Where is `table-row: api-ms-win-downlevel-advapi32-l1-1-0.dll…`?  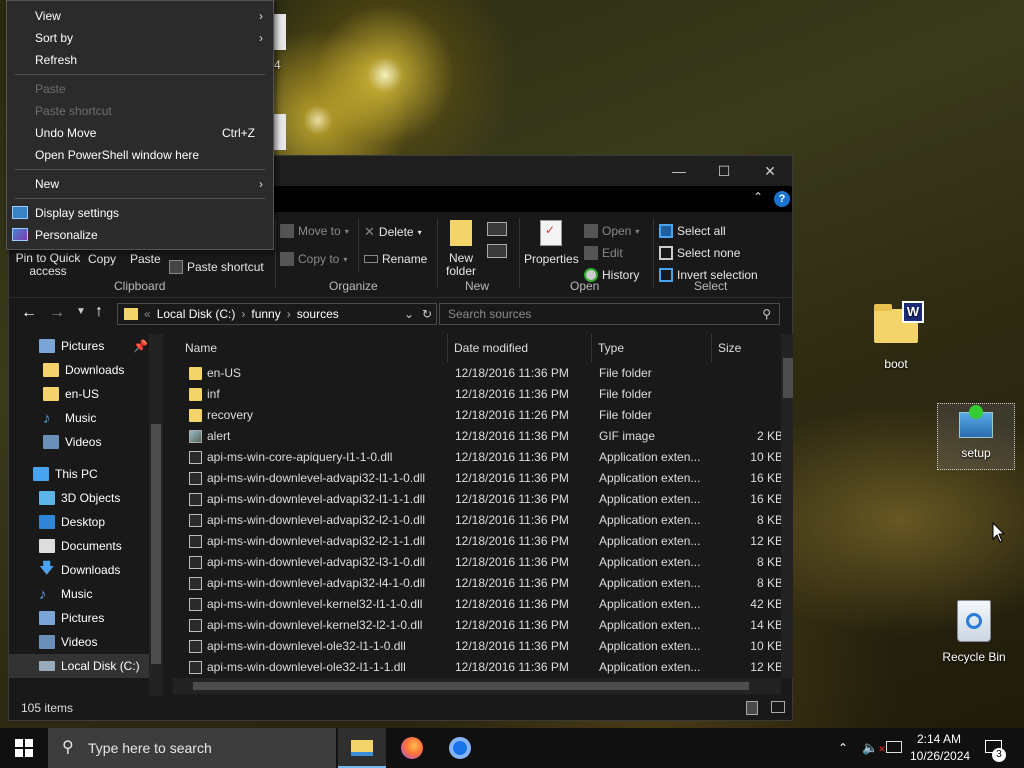
table-row: api-ms-win-downlevel-advapi32-l1-1-0.dll… is located at coordinates (478, 478).